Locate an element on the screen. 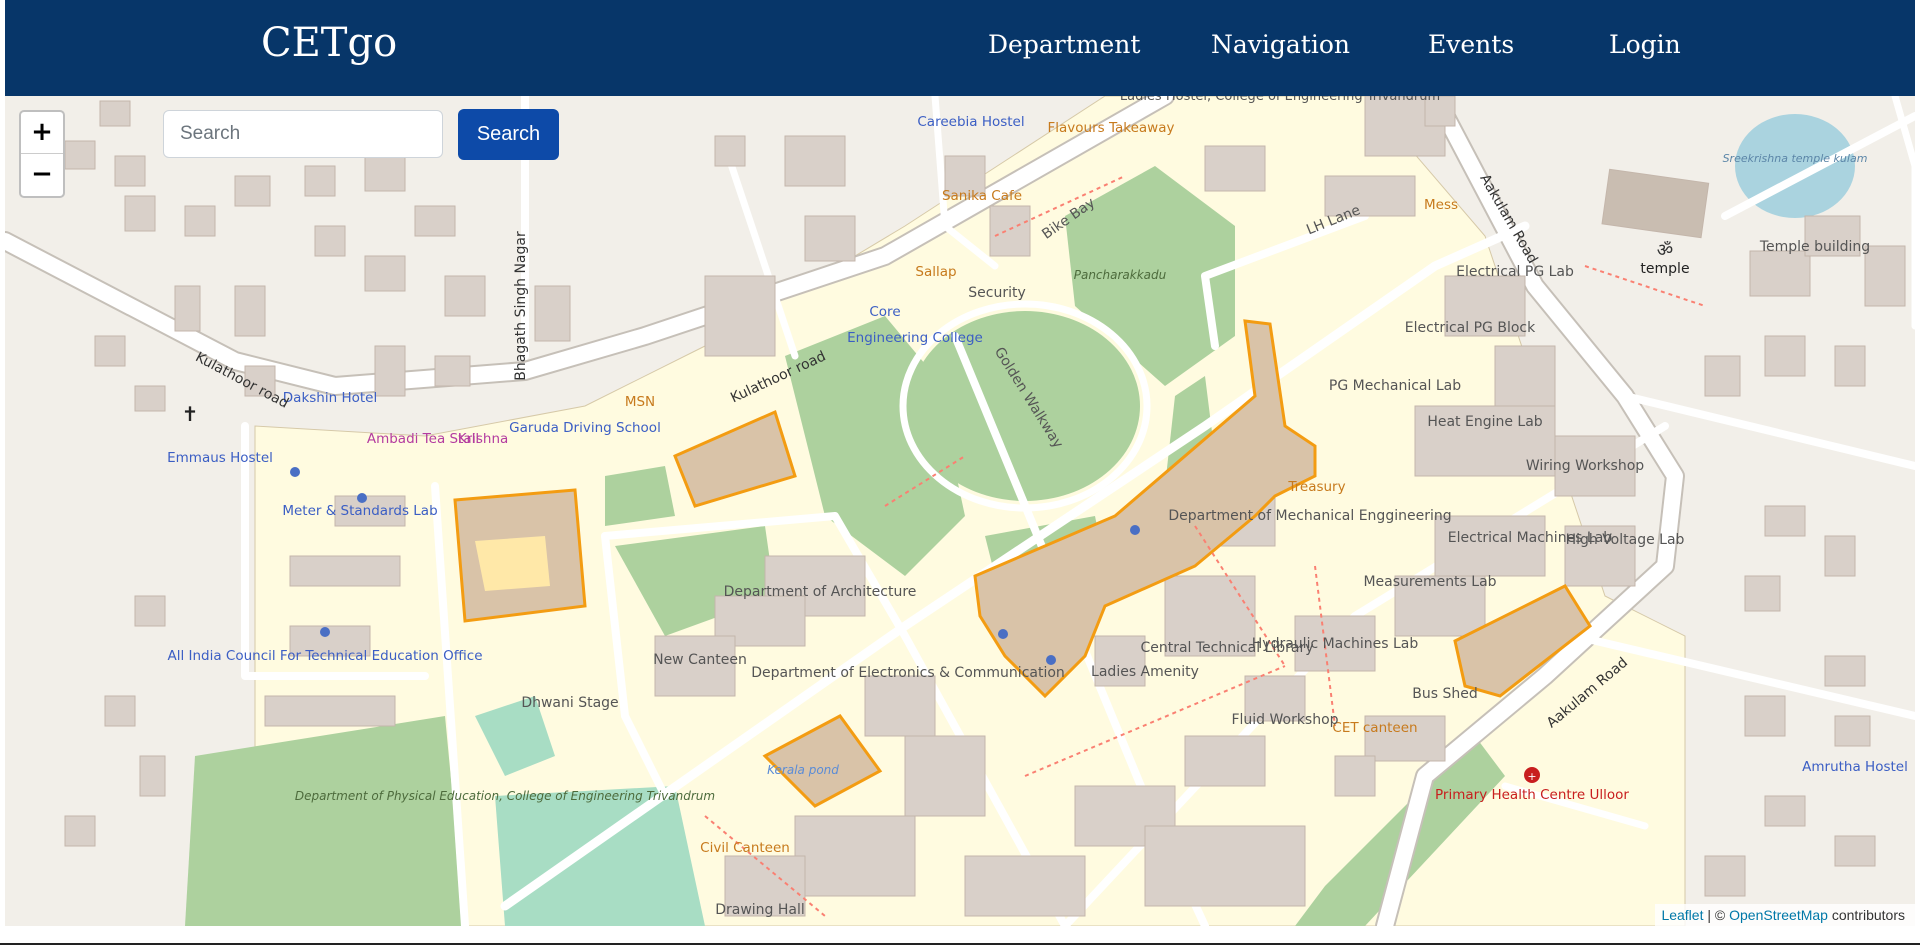  label-measurements-lab: Measurements Lab is located at coordinates (1429, 582).